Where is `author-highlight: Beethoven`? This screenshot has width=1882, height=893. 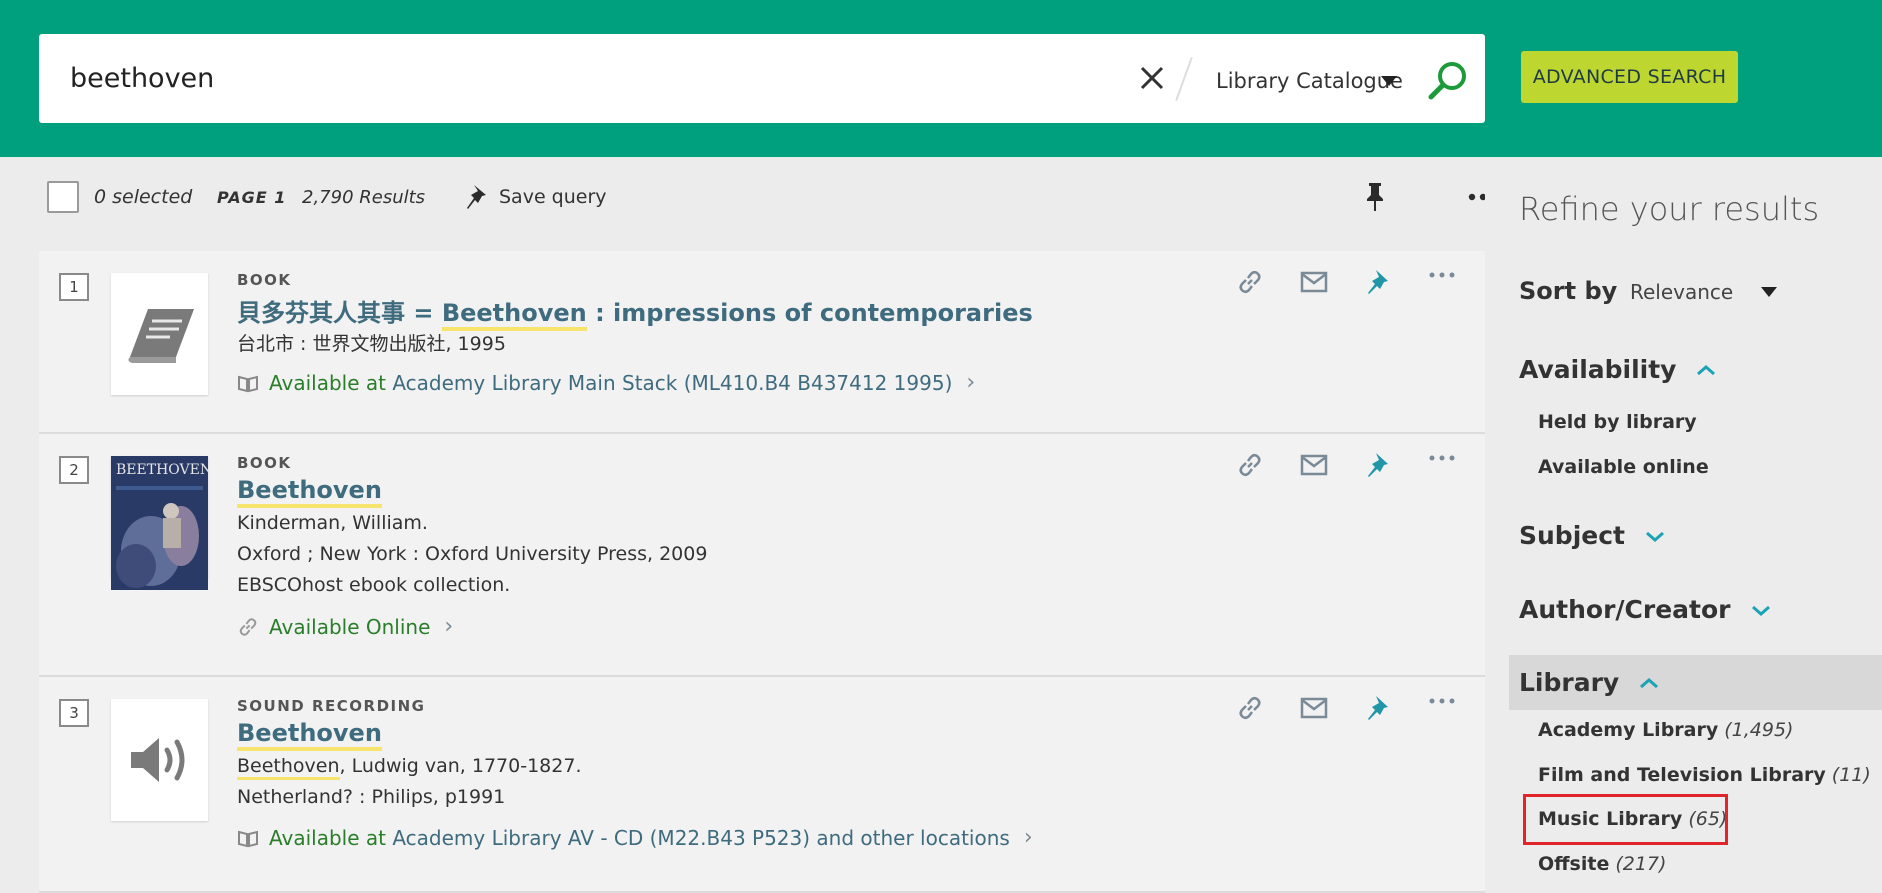 author-highlight: Beethoven is located at coordinates (288, 767).